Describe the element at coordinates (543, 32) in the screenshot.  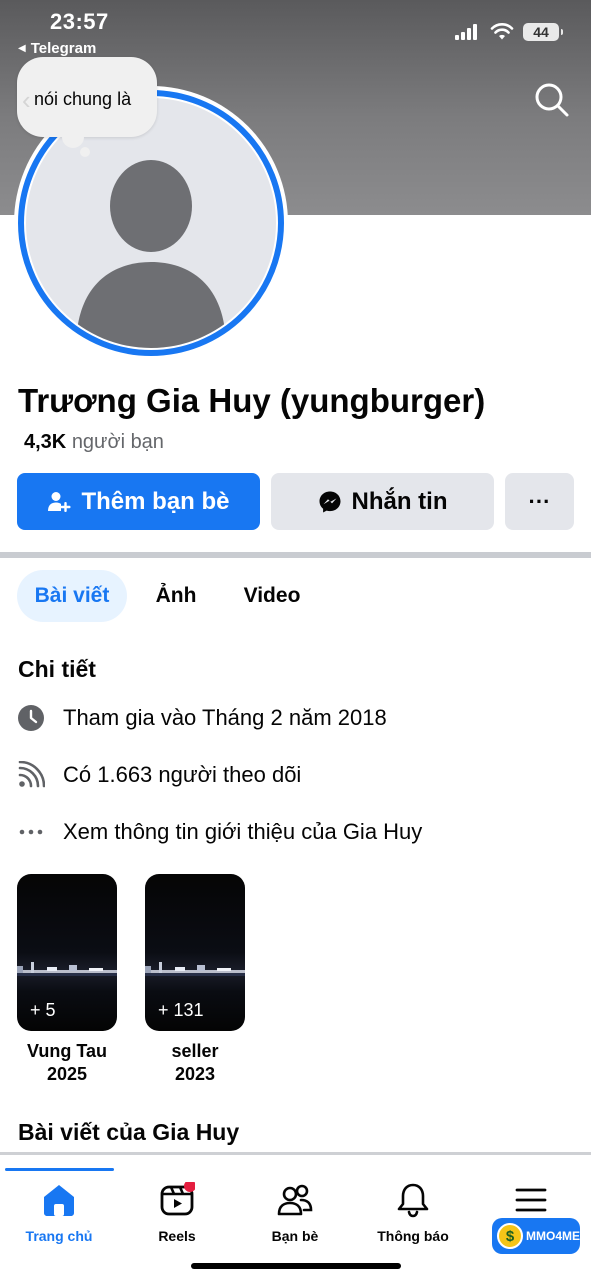
I see `battery-indicator: 44` at that location.